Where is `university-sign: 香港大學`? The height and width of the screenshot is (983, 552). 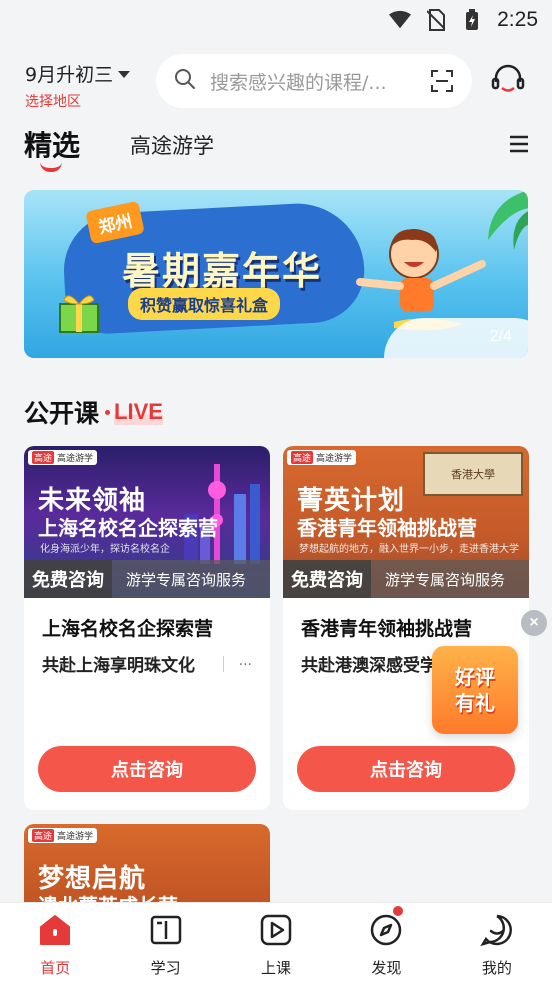 university-sign: 香港大學 is located at coordinates (473, 474).